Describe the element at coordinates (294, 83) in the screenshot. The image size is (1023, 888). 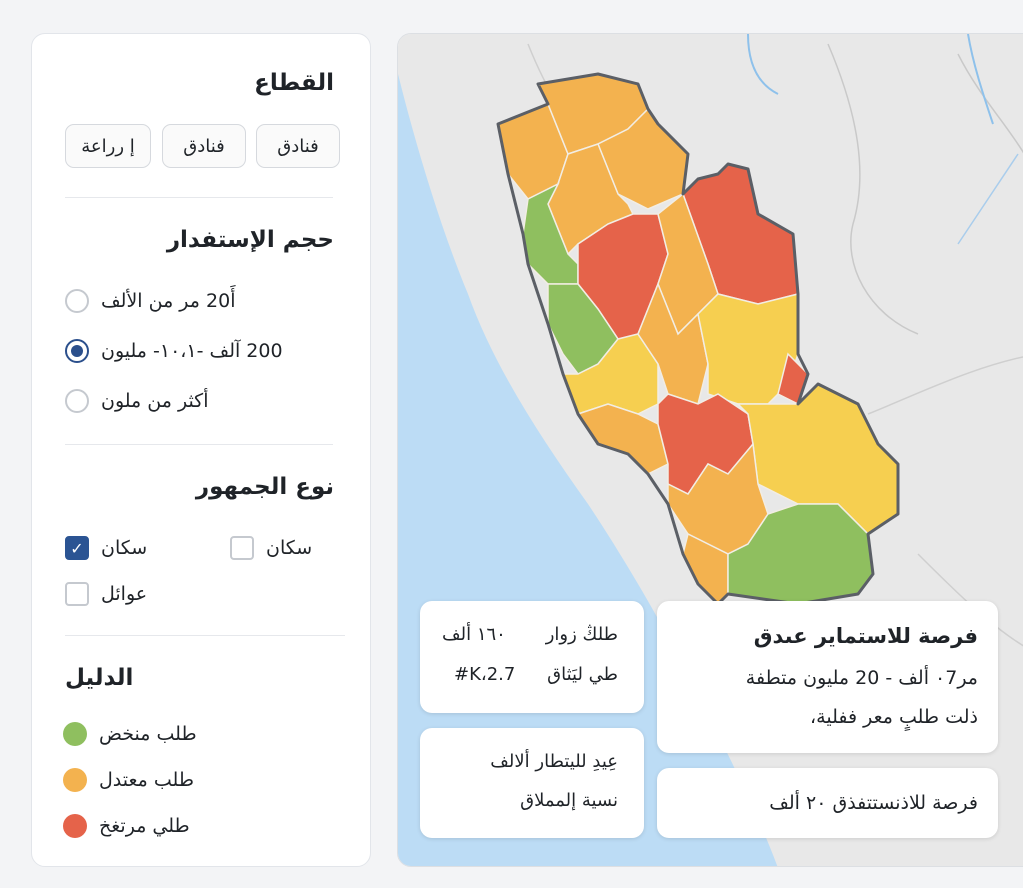
I see `sector-title: القطاع` at that location.